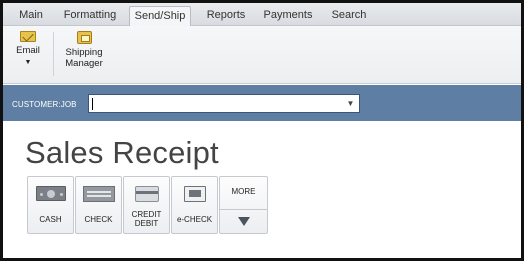  Describe the element at coordinates (224, 103) in the screenshot. I see `customer-job-dropdown: ▼` at that location.